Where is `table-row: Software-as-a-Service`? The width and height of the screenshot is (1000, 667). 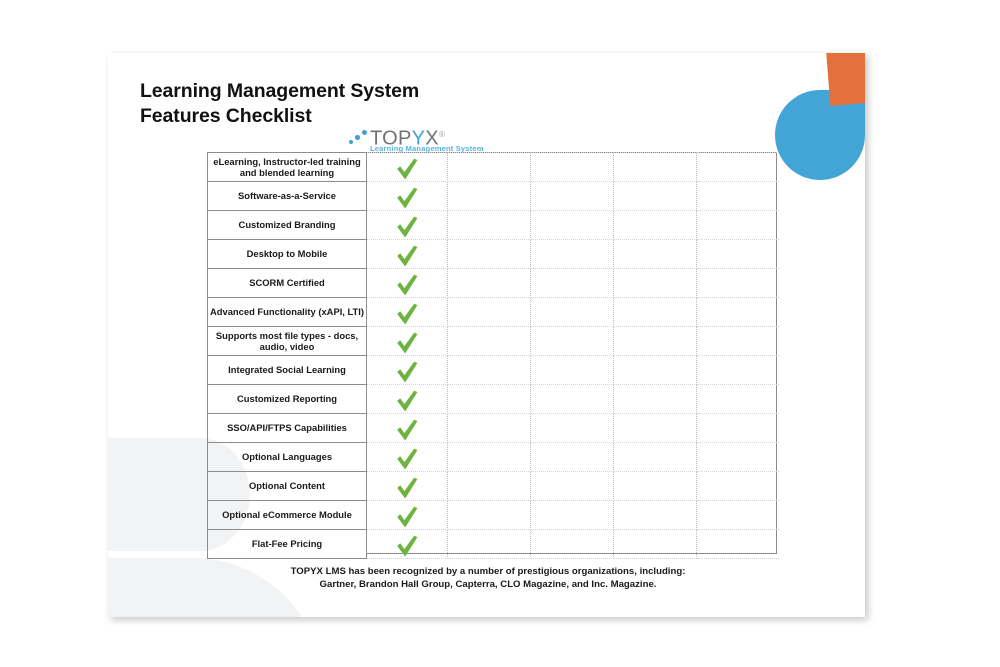 table-row: Software-as-a-Service is located at coordinates (493, 196).